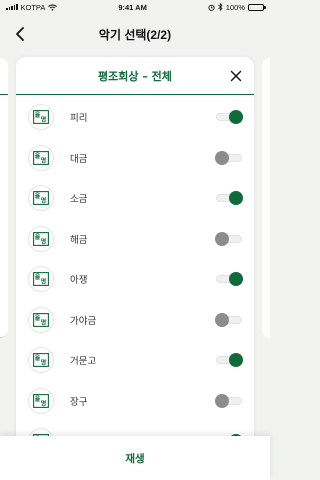 This screenshot has width=320, height=480. I want to click on bottom-bar: 재생, so click(135, 458).